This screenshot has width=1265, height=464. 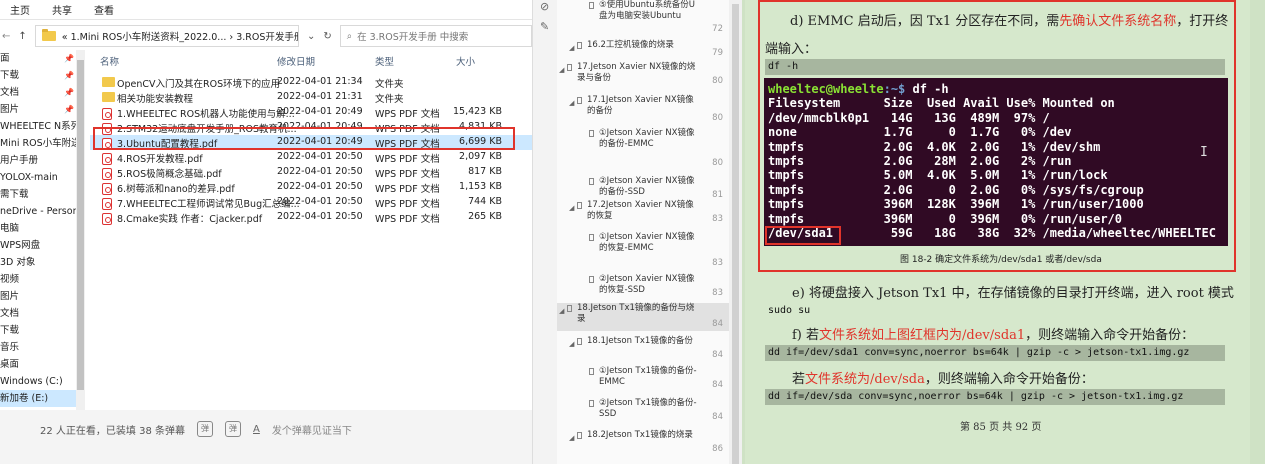 I want to click on nav-item: Windows (C:), so click(x=38, y=381).